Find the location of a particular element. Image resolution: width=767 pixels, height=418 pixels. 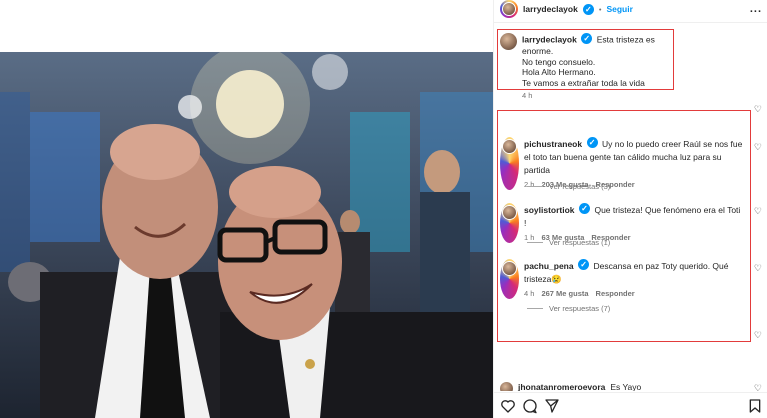

view-replies-button: Ver respuestas (1) is located at coordinates (568, 242).